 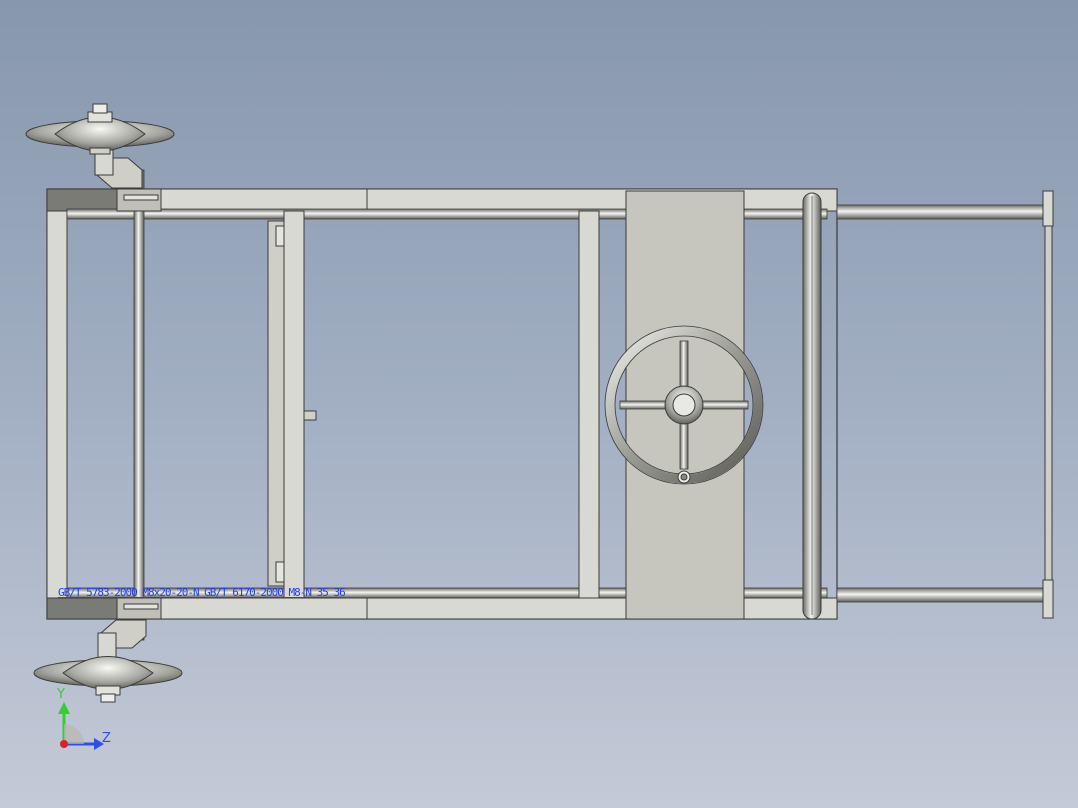 What do you see at coordinates (100, 146) in the screenshot?
I see `caster-wheel-top` at bounding box center [100, 146].